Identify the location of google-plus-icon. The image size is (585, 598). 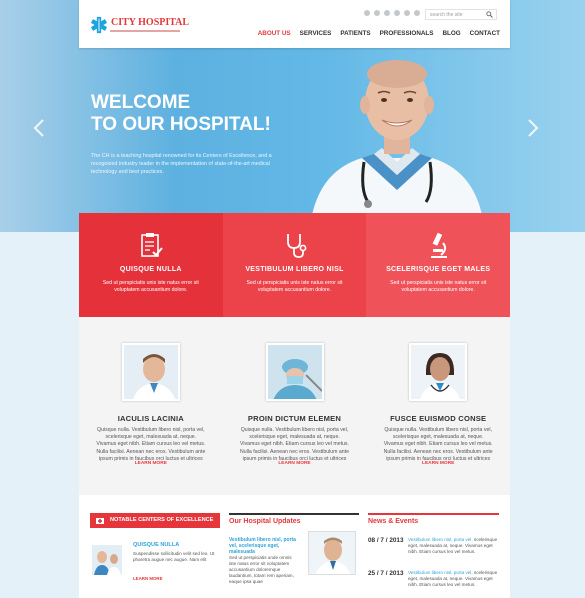
(397, 13).